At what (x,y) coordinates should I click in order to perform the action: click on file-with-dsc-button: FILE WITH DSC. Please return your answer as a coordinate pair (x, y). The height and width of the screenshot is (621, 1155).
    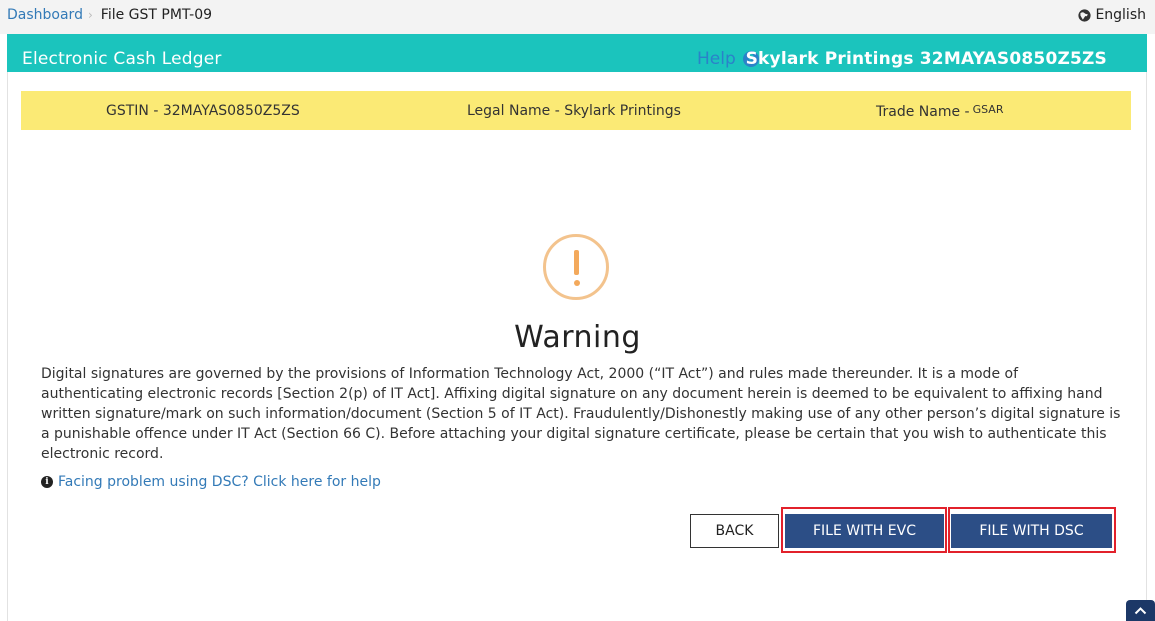
    Looking at the image, I should click on (1031, 531).